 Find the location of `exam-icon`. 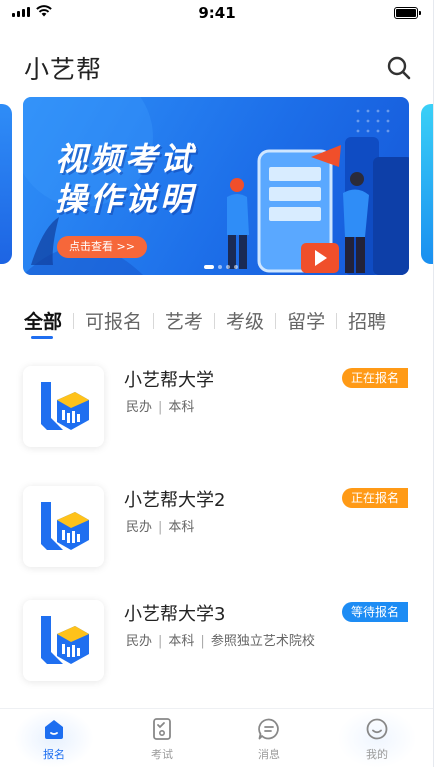

exam-icon is located at coordinates (162, 729).